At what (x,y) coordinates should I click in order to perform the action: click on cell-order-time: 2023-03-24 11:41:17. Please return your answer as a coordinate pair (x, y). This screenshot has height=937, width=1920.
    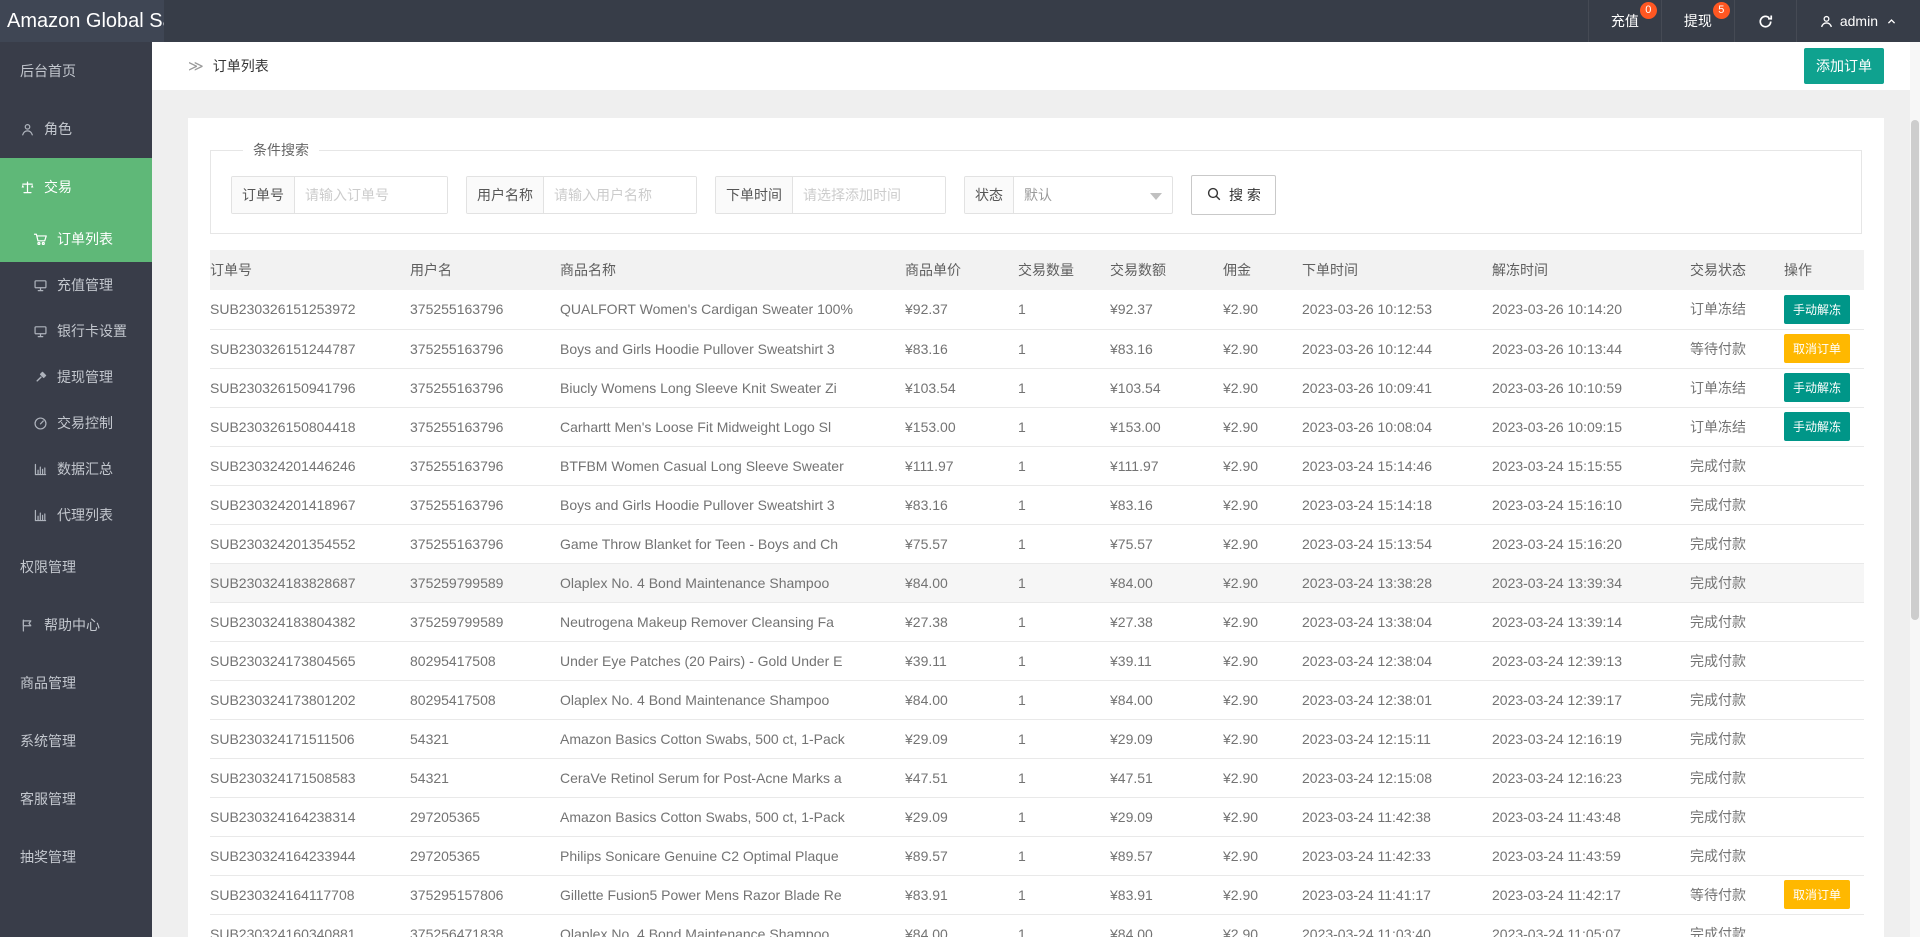
    Looking at the image, I should click on (1397, 895).